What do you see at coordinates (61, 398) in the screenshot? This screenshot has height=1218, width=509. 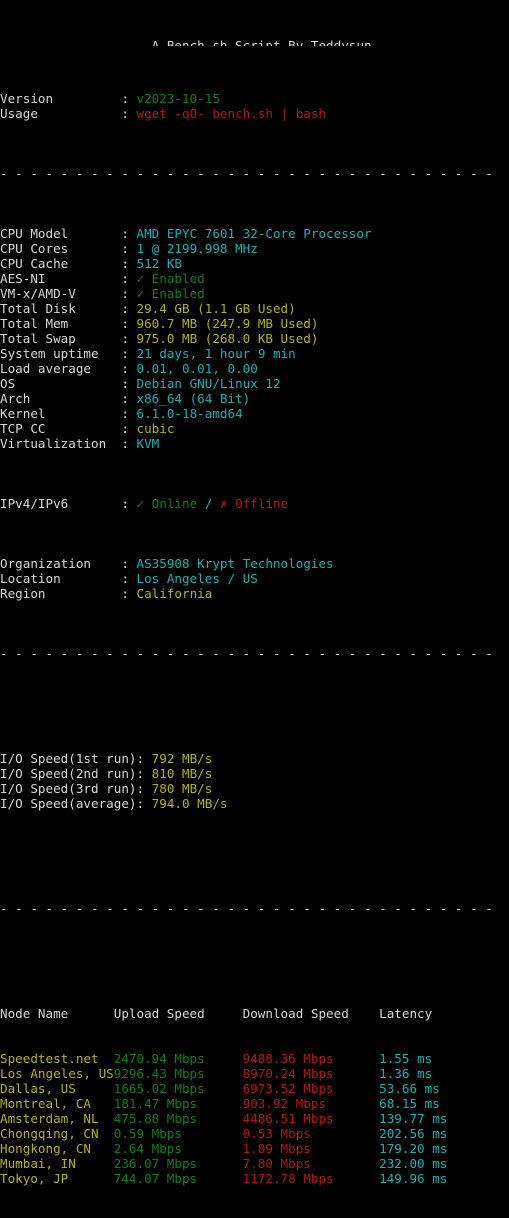 I see `arch-label: Arch` at bounding box center [61, 398].